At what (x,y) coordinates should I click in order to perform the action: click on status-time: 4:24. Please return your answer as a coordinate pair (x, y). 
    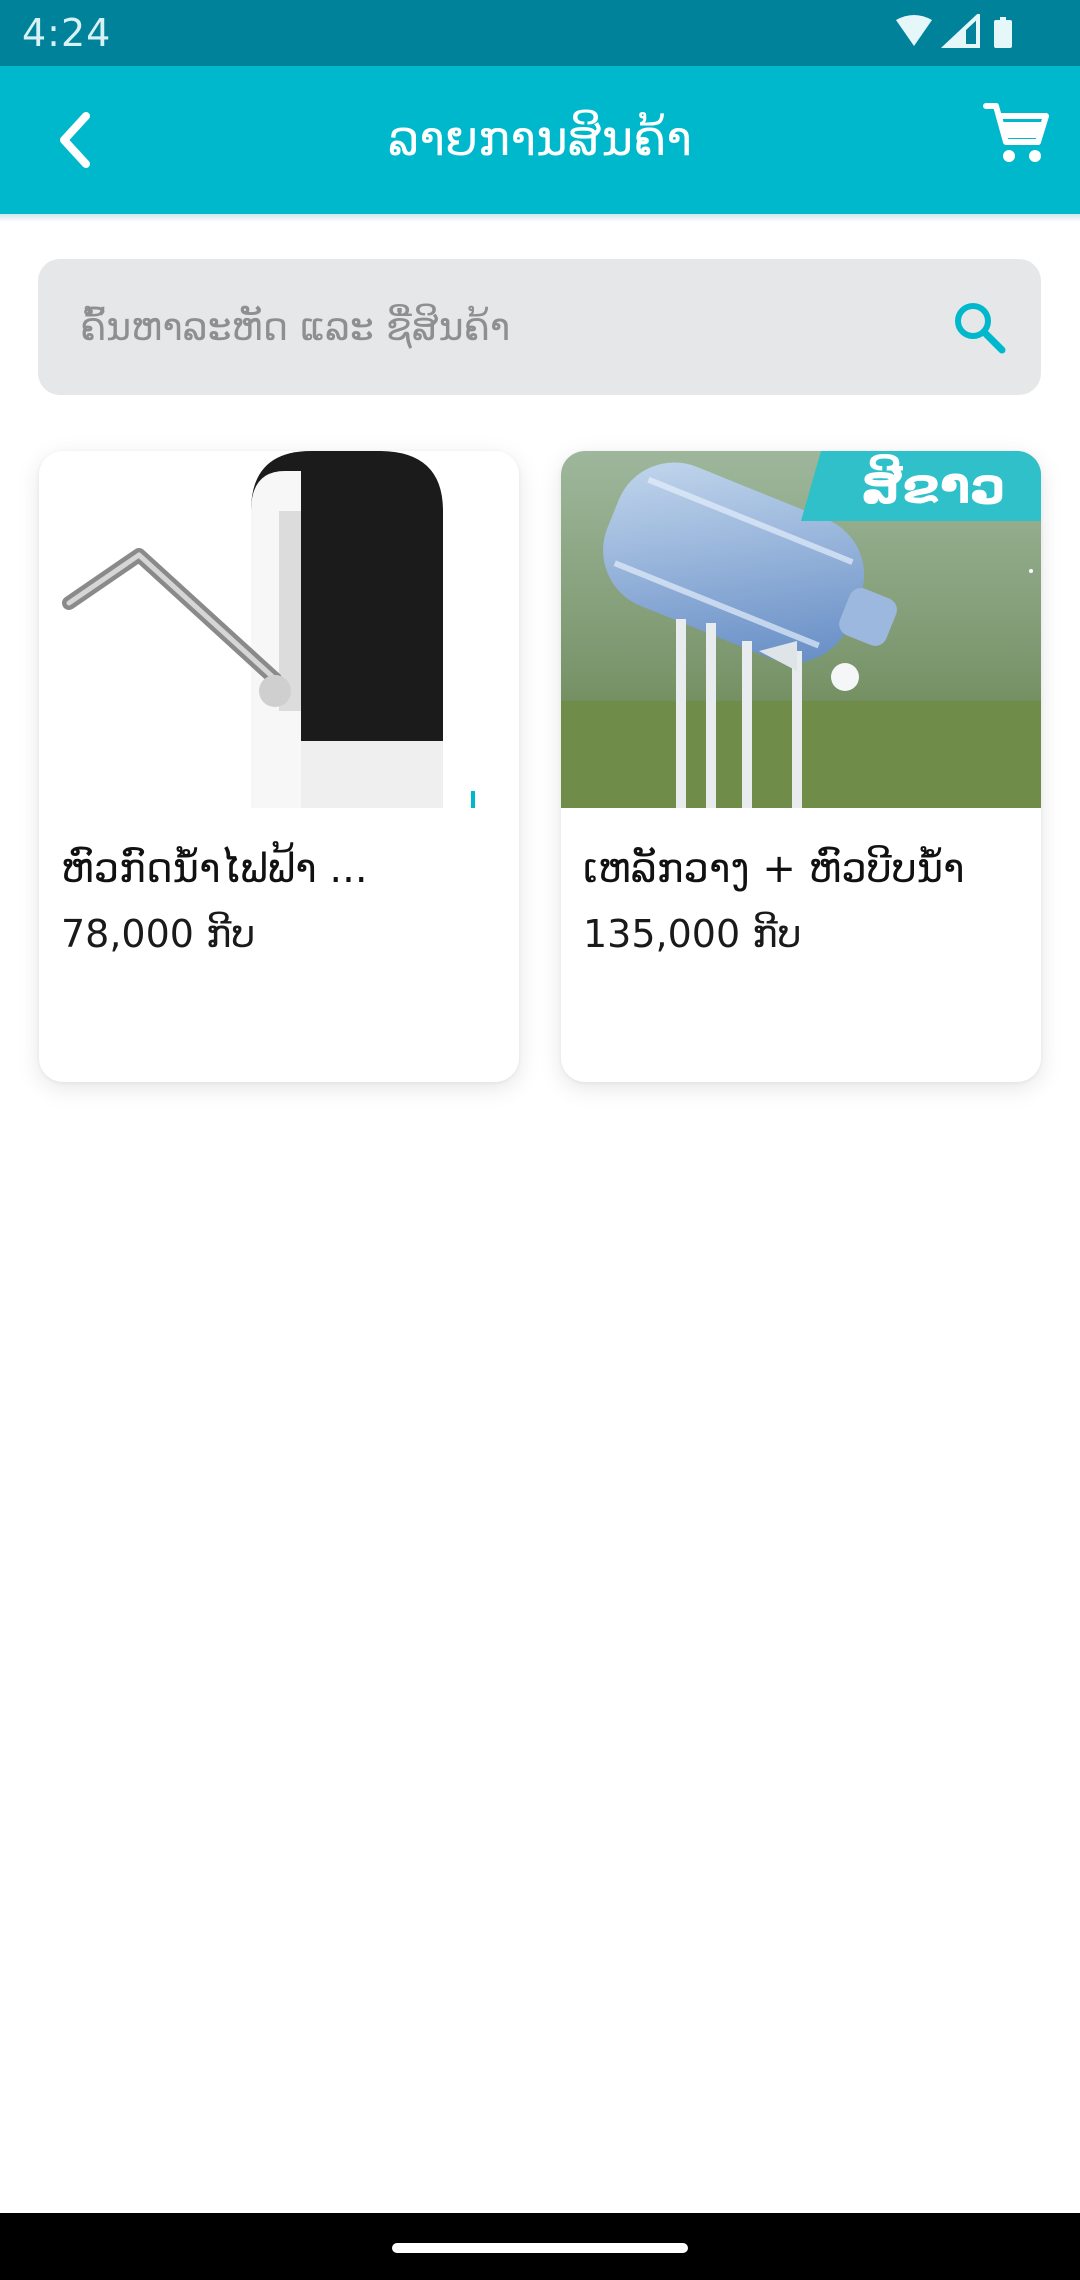
    Looking at the image, I should click on (67, 33).